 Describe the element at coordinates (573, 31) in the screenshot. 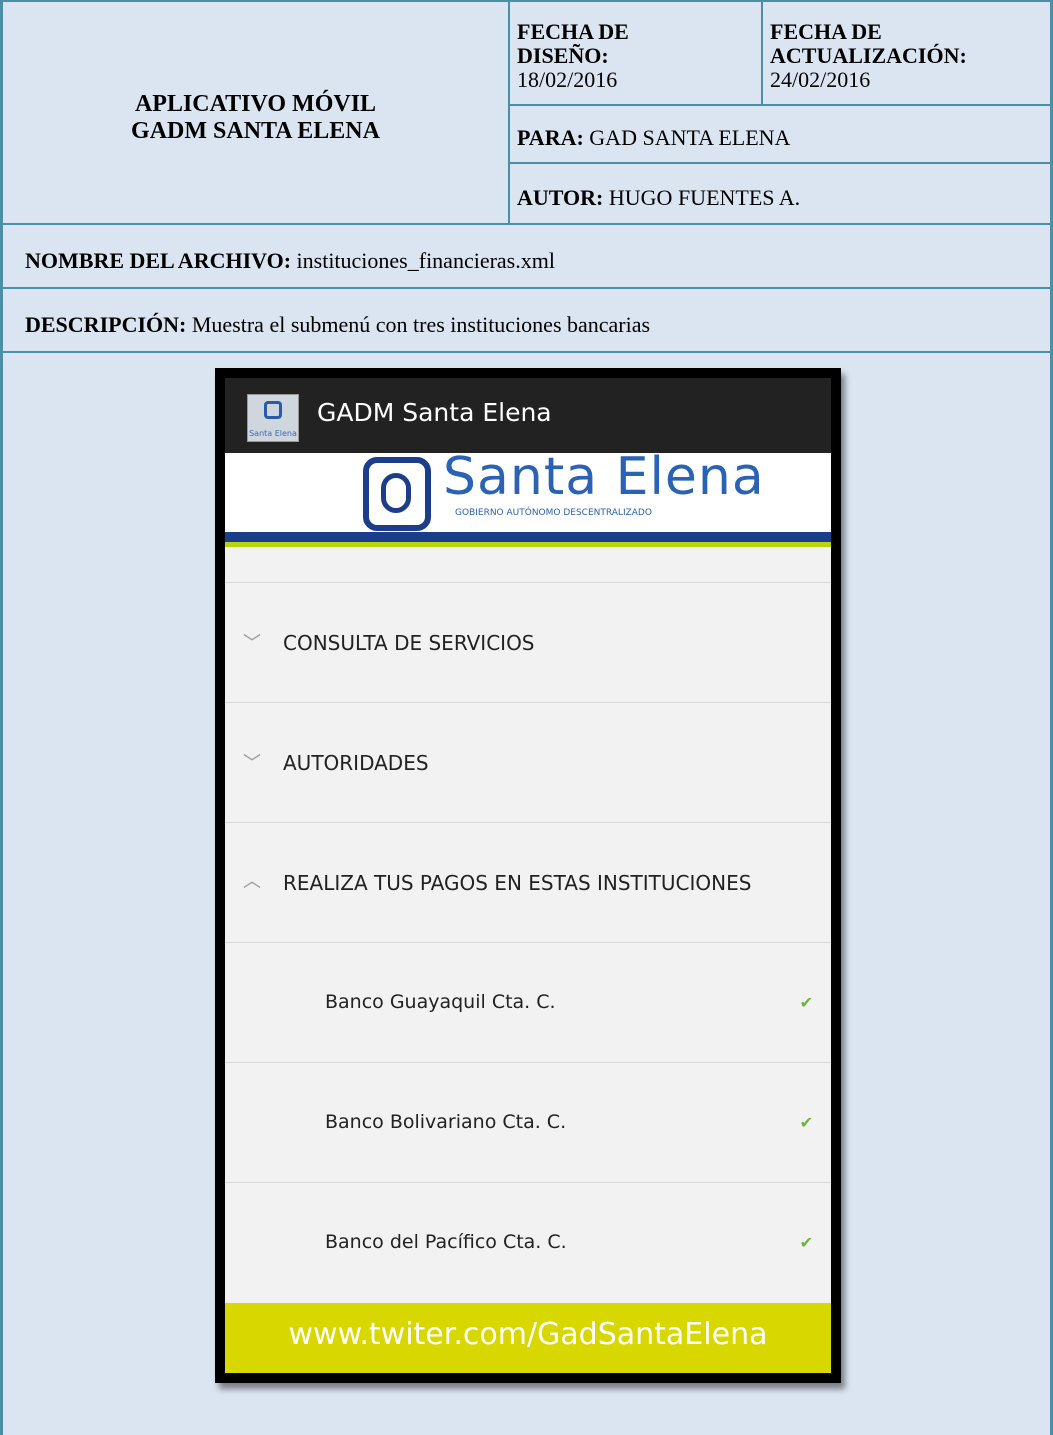

I see `fecha-diseno-label-1: FECHA DE` at that location.